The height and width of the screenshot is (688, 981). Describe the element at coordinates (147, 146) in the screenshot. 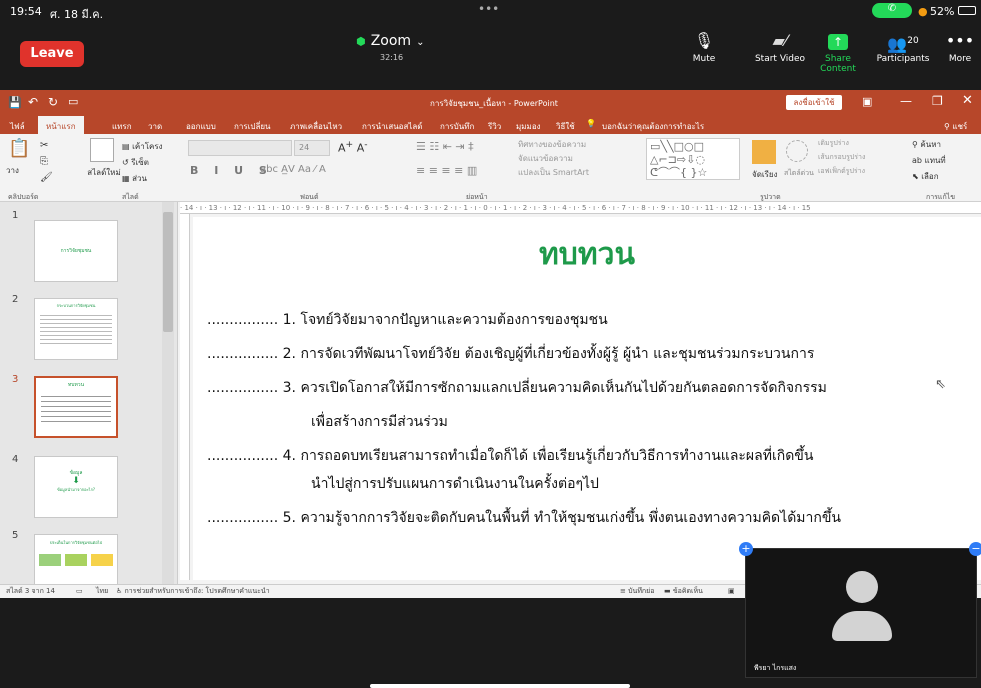

I see `layout-label: เค้าโครง` at that location.